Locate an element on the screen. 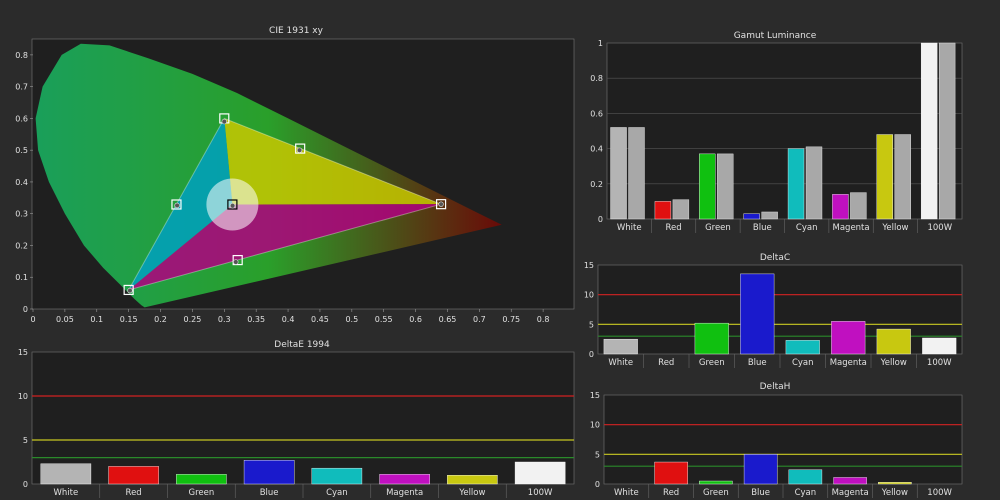  dh-xtick-label: Cyan is located at coordinates (806, 493).